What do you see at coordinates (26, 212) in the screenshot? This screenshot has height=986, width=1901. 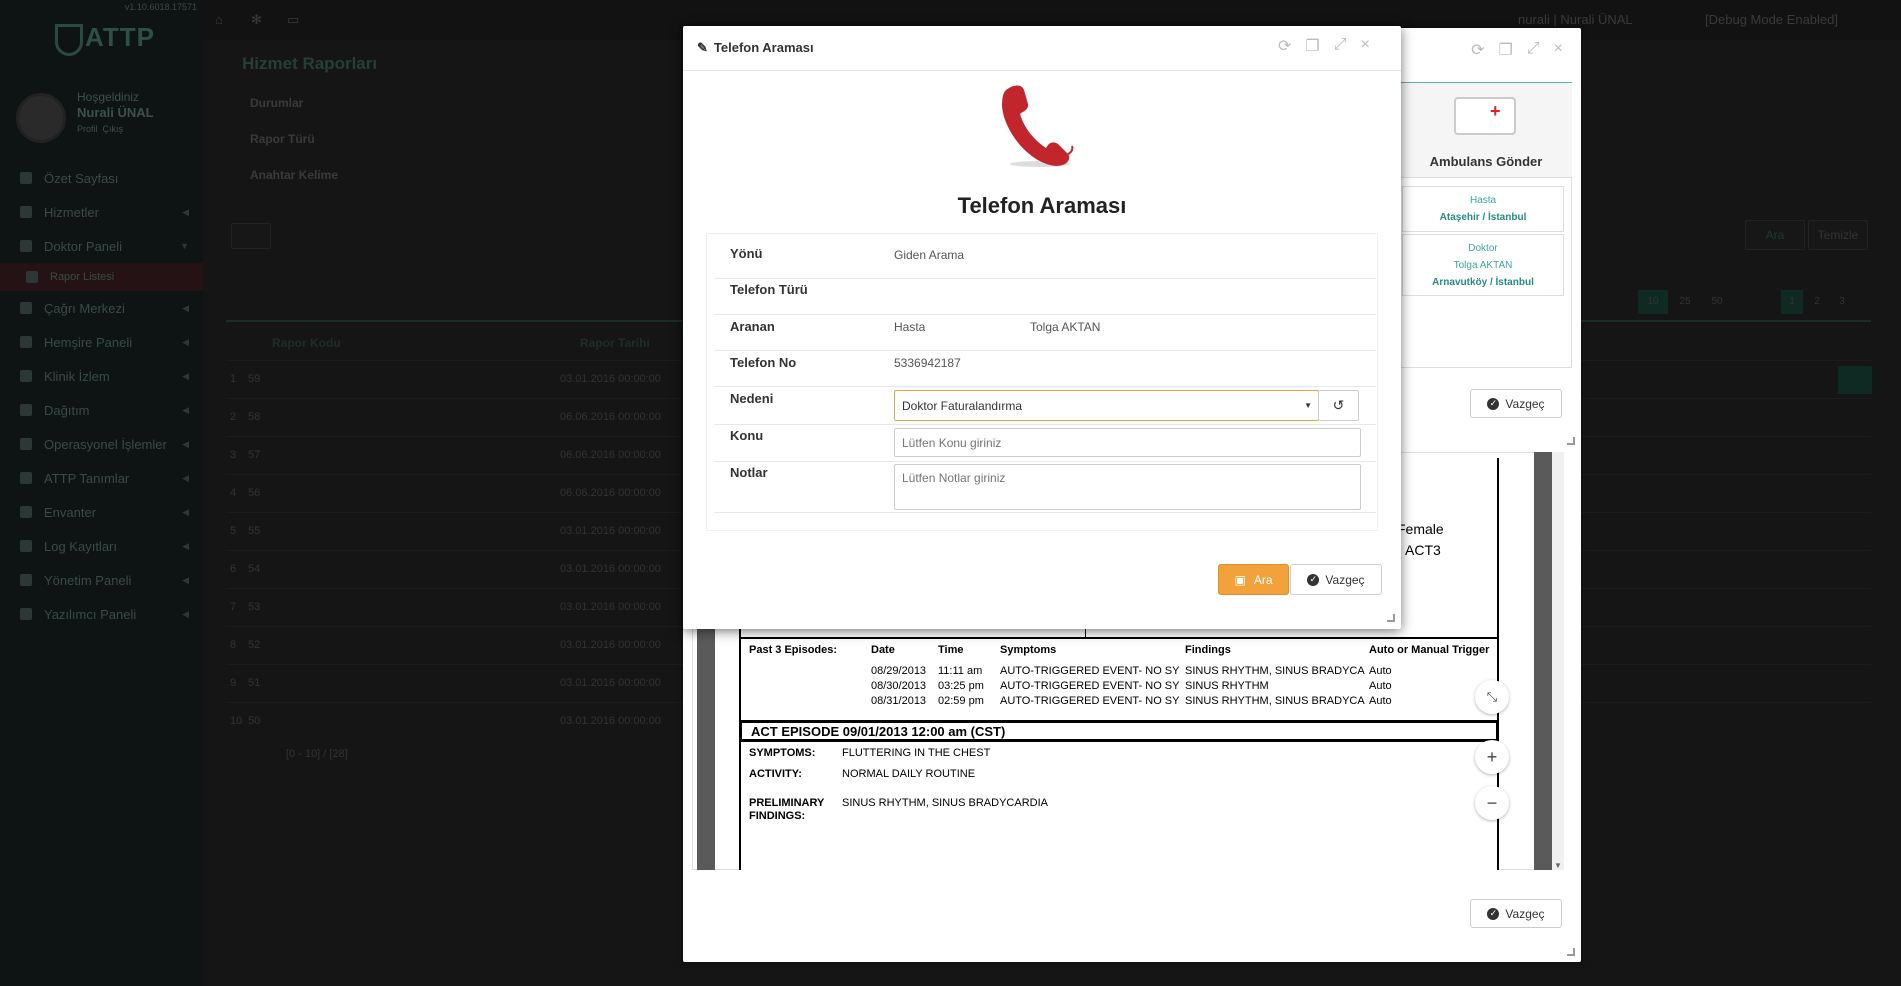 I see `services-icon` at bounding box center [26, 212].